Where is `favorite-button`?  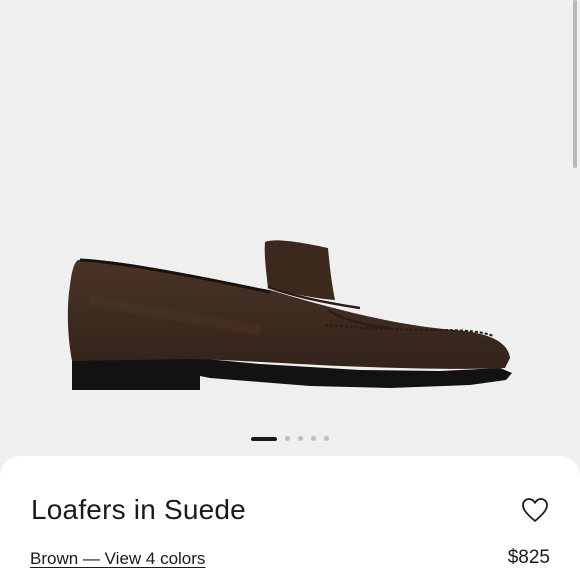
favorite-button is located at coordinates (535, 510).